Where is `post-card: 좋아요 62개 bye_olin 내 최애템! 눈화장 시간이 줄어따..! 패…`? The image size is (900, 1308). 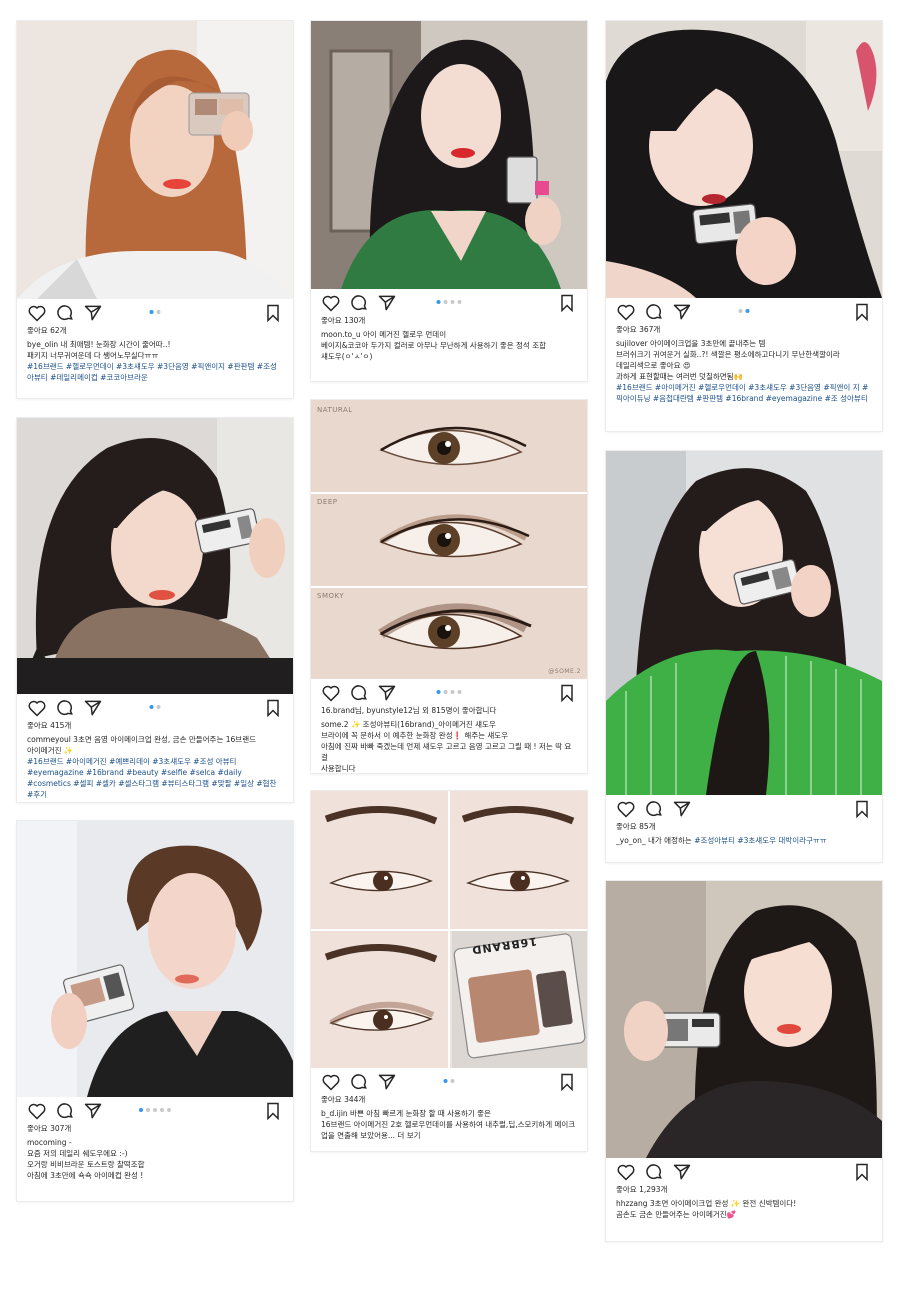
post-card: 좋아요 62개 bye_olin 내 최애템! 눈화장 시간이 줄어따..! 패… is located at coordinates (155, 209).